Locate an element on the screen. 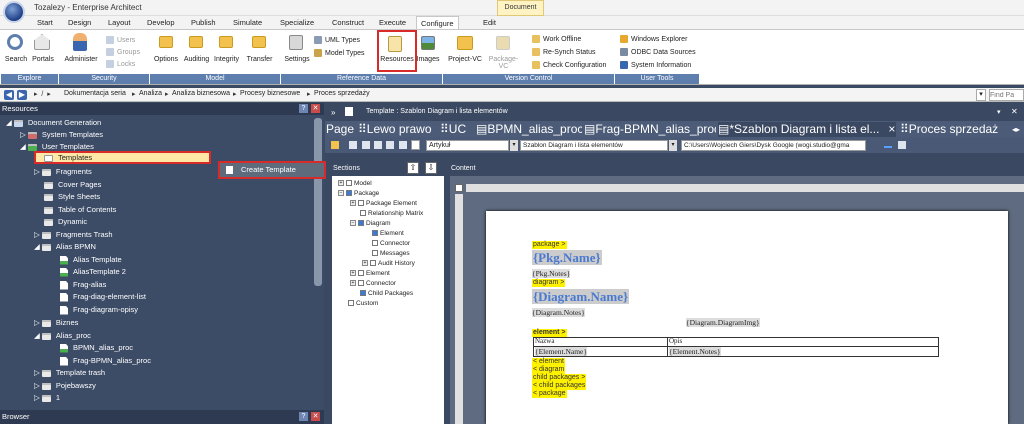  zoom-out-icon is located at coordinates (888, 147).